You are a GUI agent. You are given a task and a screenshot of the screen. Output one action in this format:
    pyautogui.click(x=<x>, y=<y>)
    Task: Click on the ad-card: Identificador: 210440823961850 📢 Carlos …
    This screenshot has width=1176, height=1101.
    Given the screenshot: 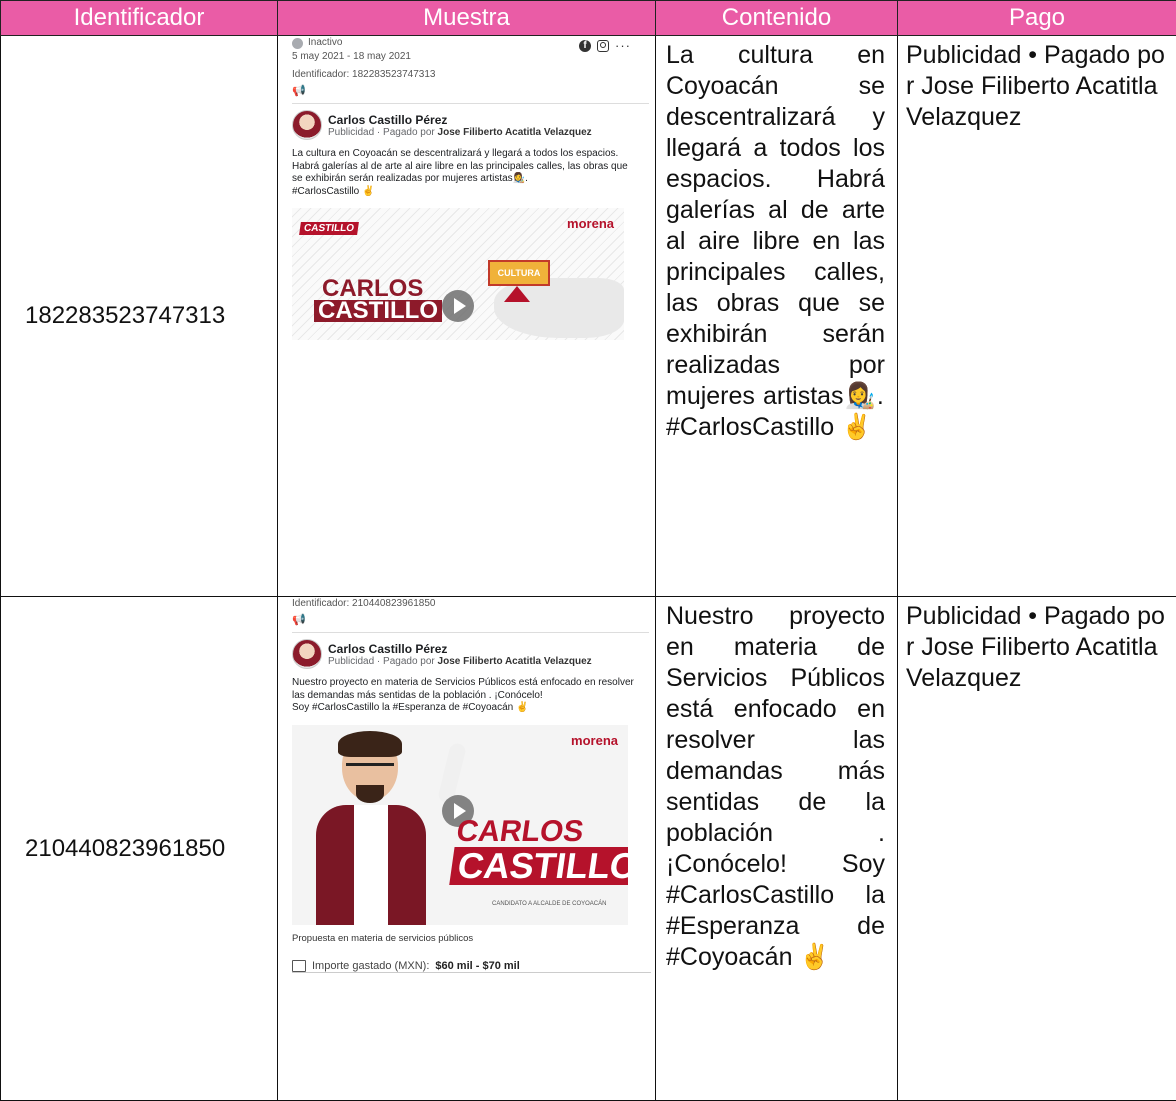 What is the action you would take?
    pyautogui.click(x=466, y=785)
    